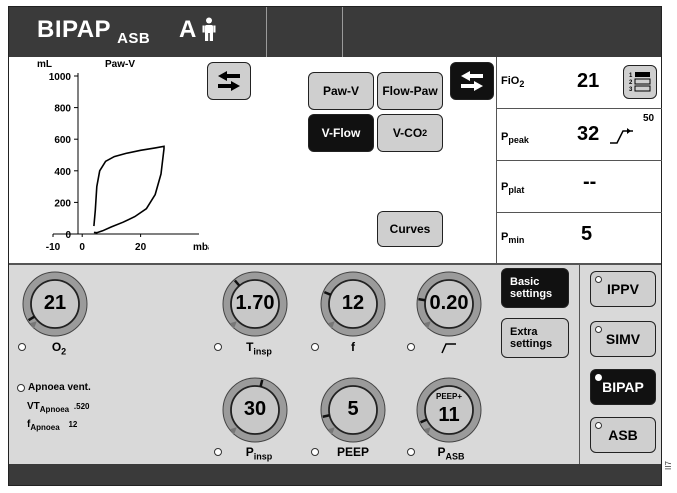  What do you see at coordinates (52, 425) in the screenshot?
I see `apnoea-frequency: fApnoea 12` at bounding box center [52, 425].